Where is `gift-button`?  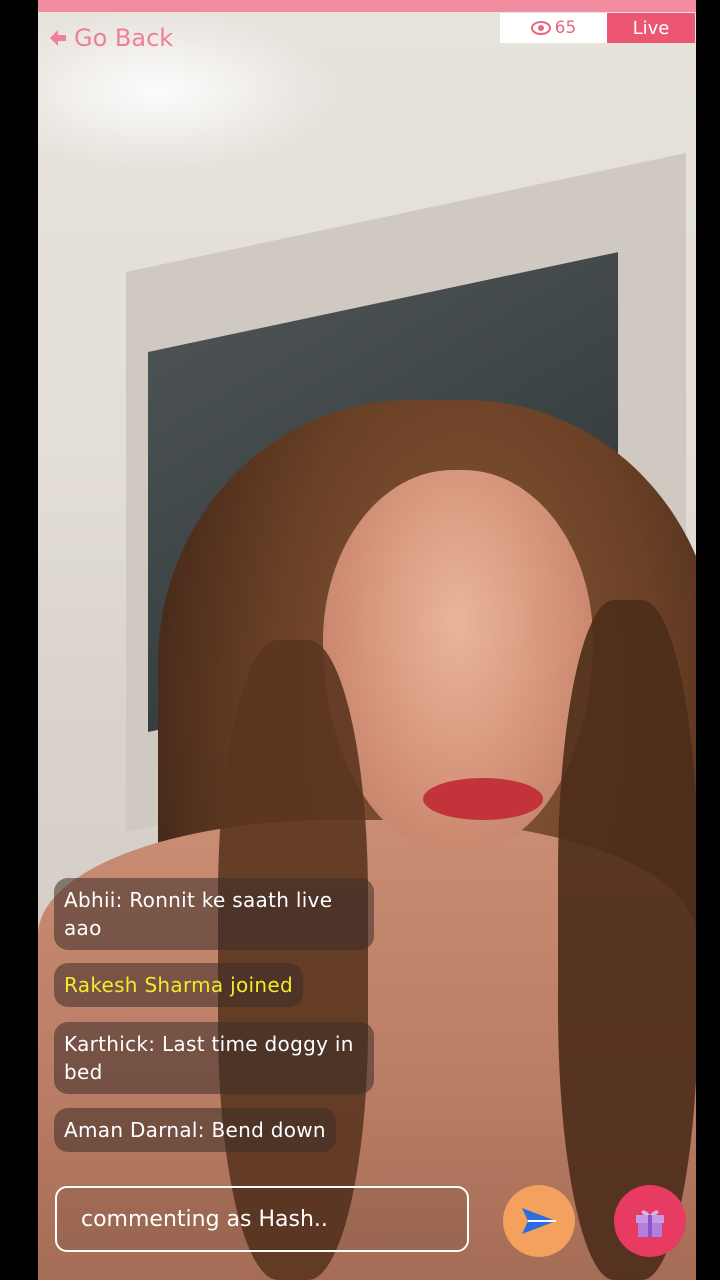
gift-button is located at coordinates (650, 1221).